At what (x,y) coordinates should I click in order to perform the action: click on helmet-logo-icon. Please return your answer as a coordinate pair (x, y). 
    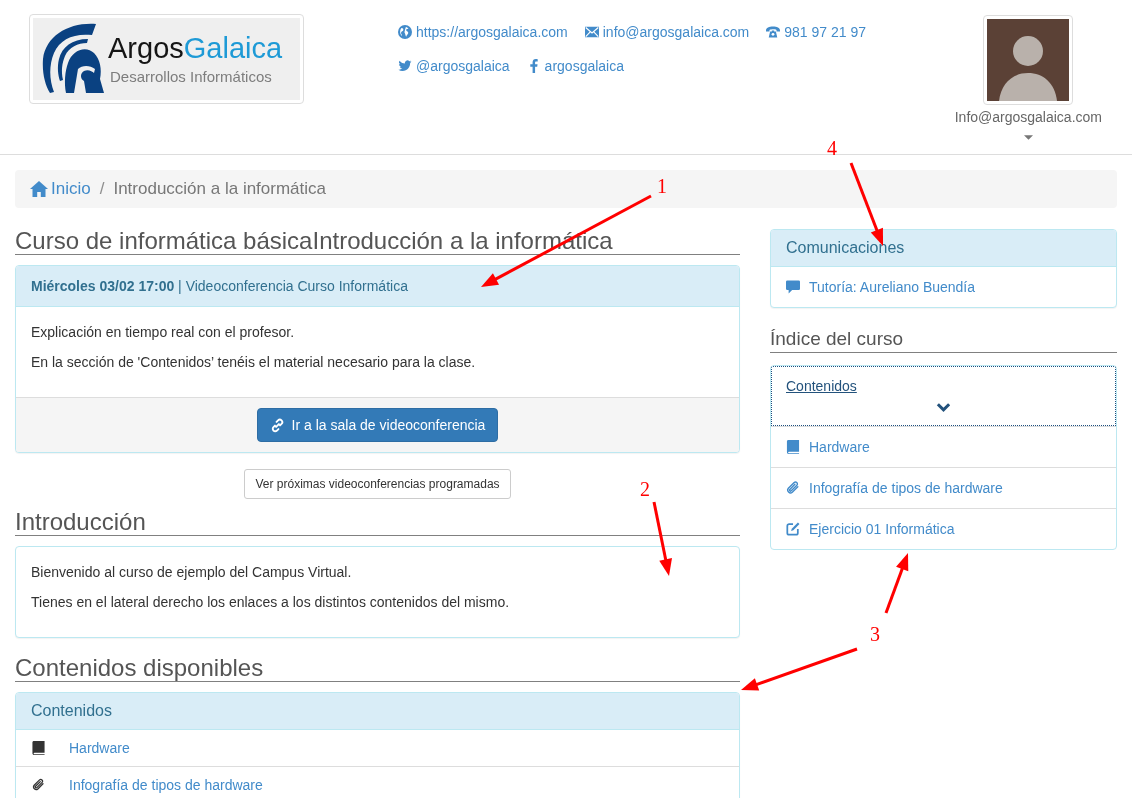
    Looking at the image, I should click on (72, 59).